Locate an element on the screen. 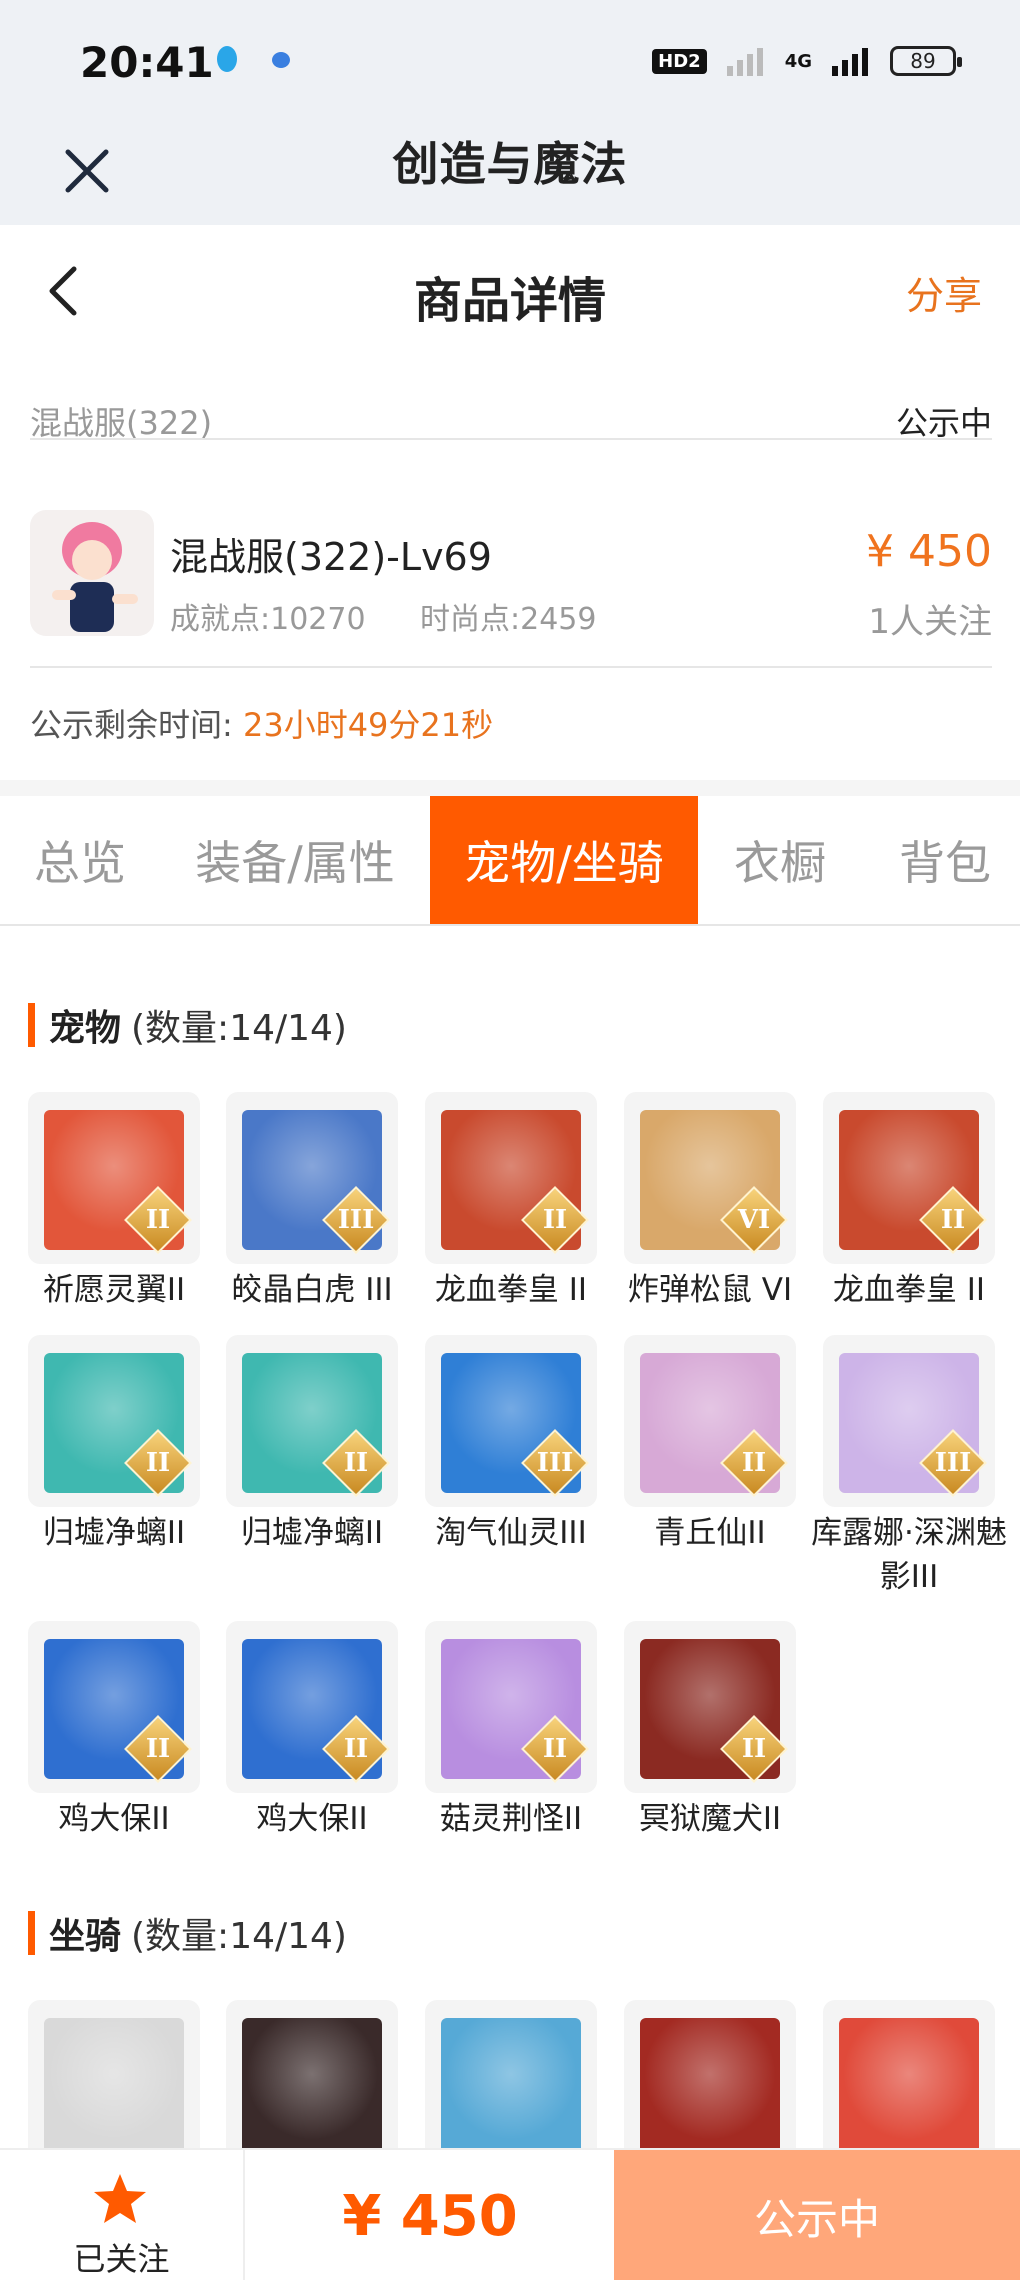 This screenshot has width=1020, height=2280. pet-thumbnail: VI is located at coordinates (710, 1178).